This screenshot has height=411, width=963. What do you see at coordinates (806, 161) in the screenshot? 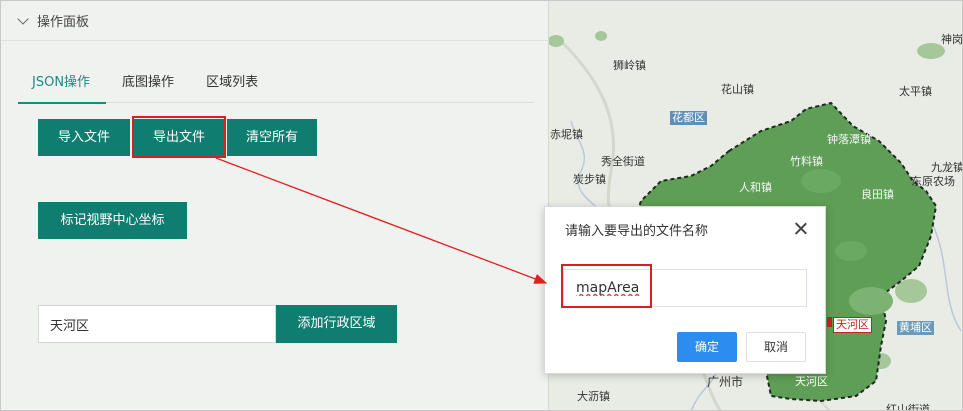
I see `map-label-zhuliao: 竹料镇` at bounding box center [806, 161].